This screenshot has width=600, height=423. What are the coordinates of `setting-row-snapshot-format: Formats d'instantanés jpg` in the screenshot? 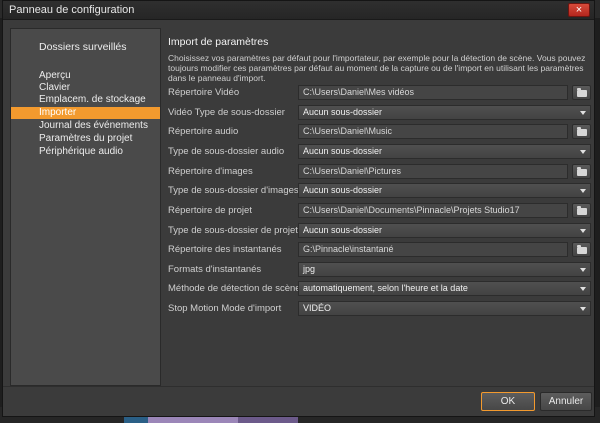 It's located at (379, 270).